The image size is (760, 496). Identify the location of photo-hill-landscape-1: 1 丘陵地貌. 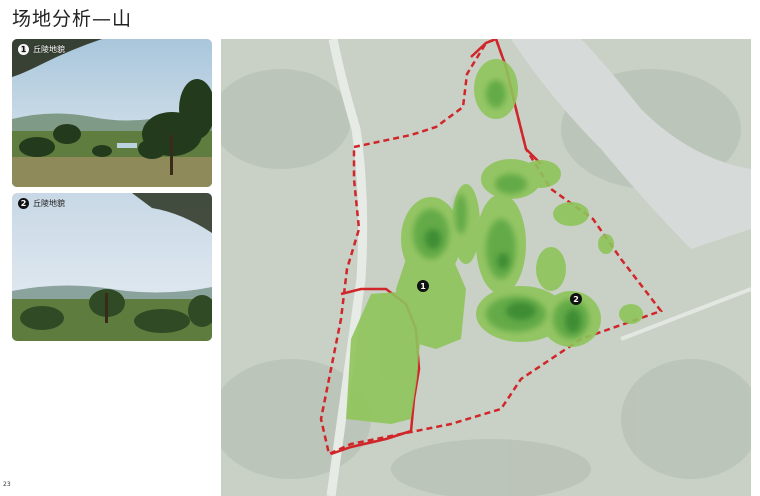
(112, 113).